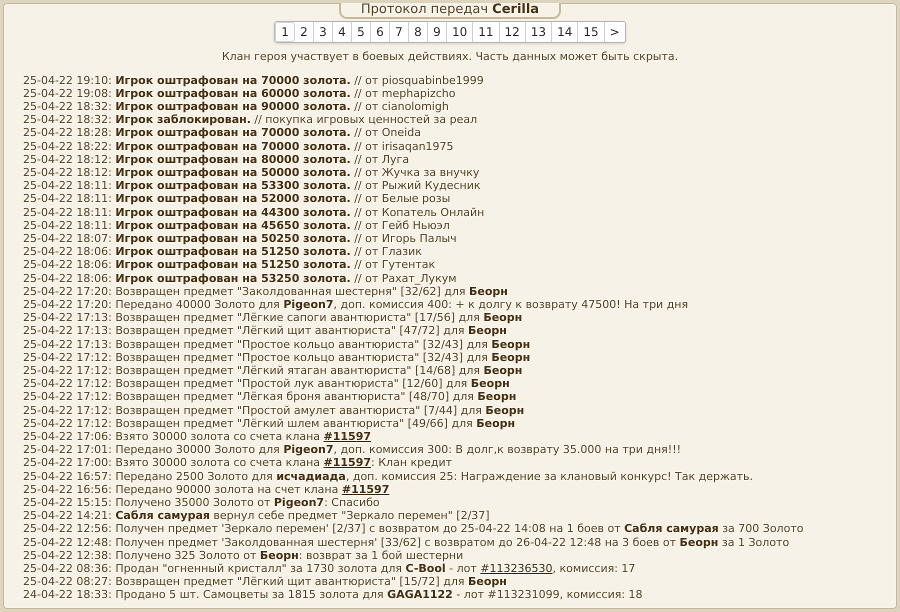 Image resolution: width=900 pixels, height=612 pixels. What do you see at coordinates (539, 32) in the screenshot?
I see `page-button: 13` at bounding box center [539, 32].